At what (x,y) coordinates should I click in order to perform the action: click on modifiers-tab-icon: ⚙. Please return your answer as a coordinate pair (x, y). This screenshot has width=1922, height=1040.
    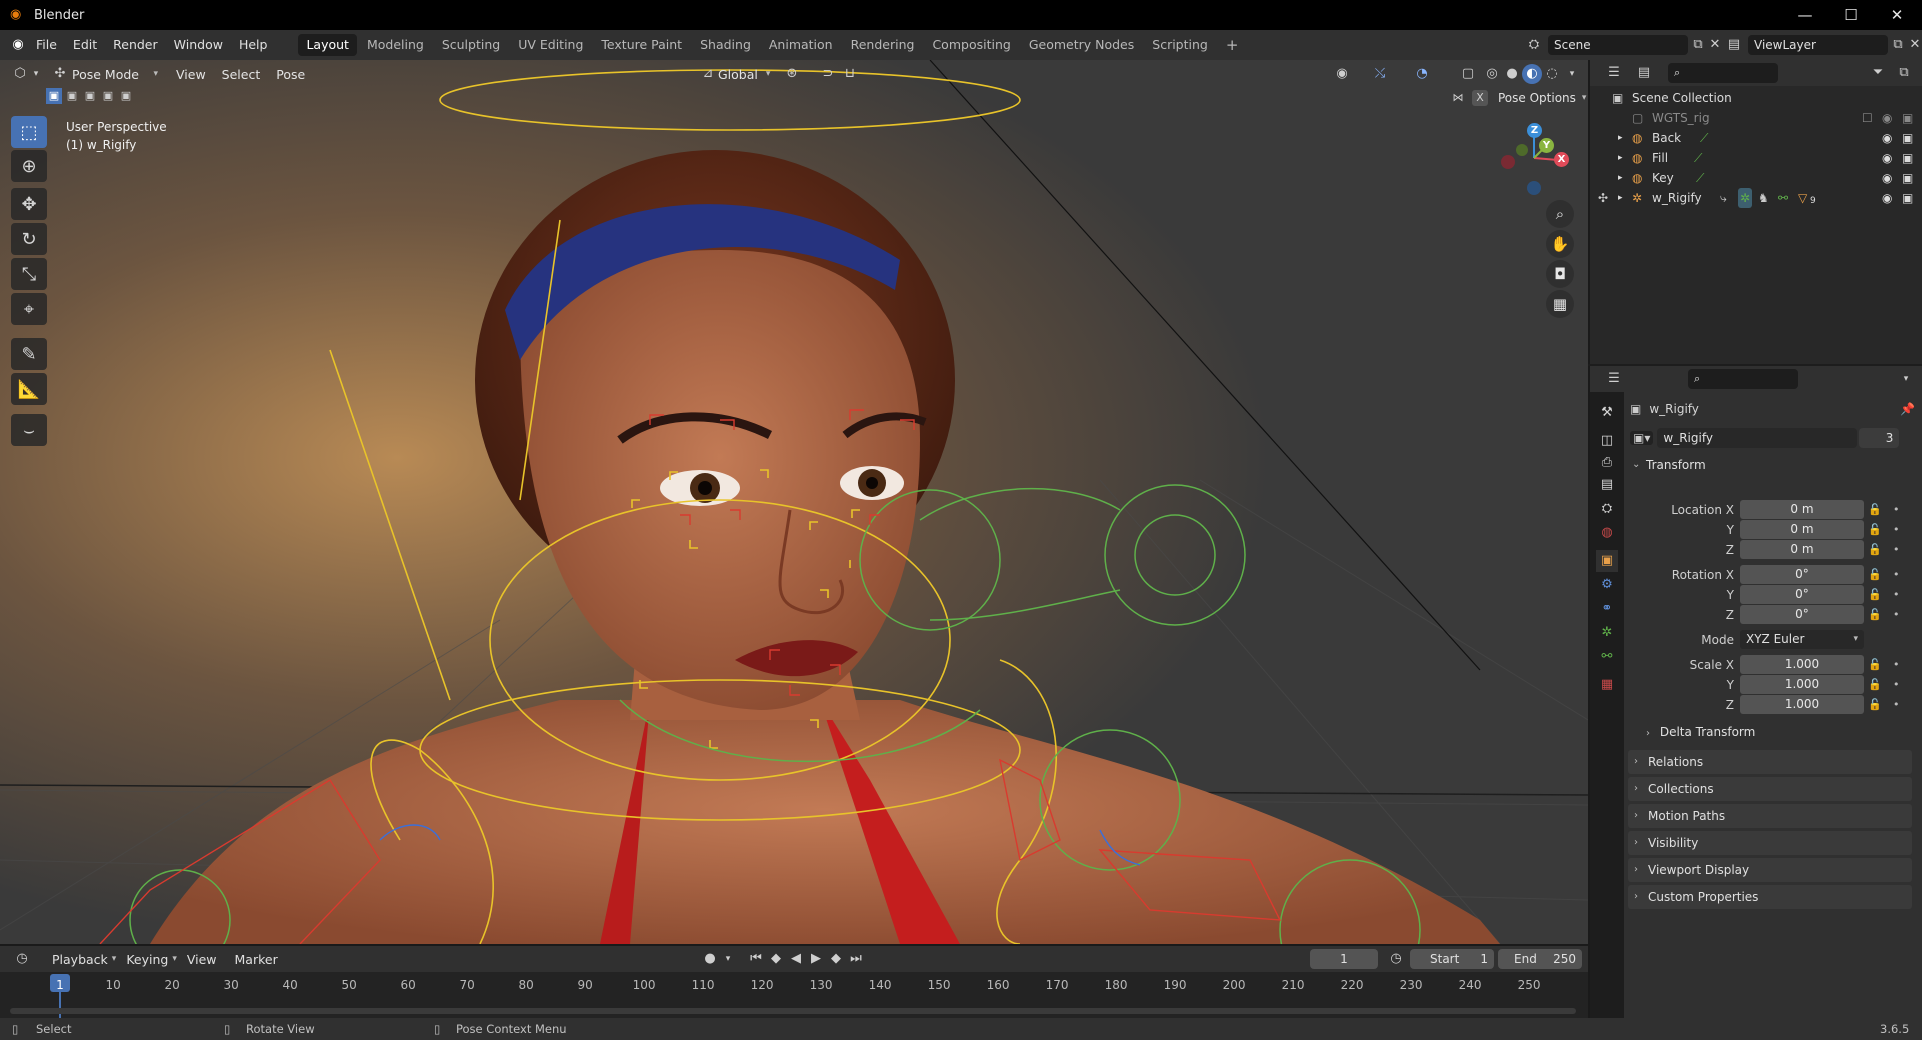
    Looking at the image, I should click on (1607, 585).